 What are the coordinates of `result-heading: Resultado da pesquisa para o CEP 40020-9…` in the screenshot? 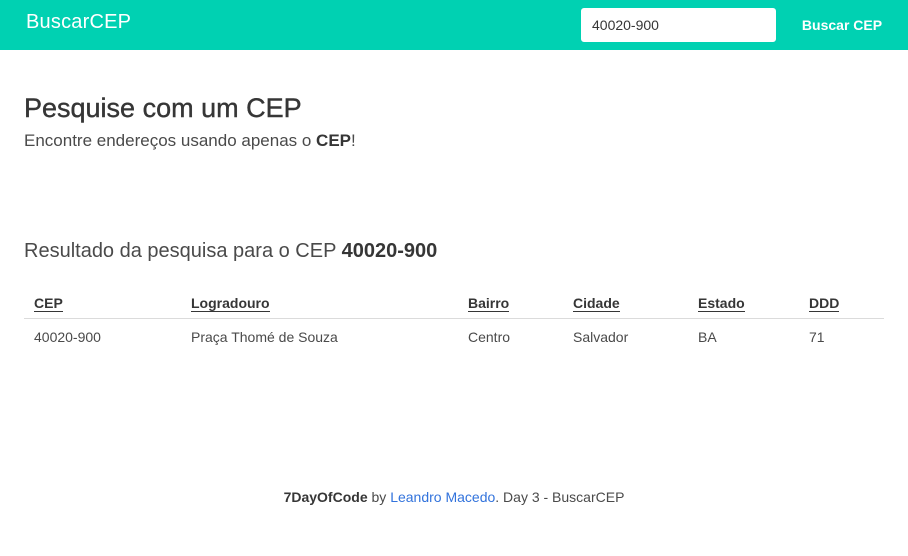 It's located at (230, 251).